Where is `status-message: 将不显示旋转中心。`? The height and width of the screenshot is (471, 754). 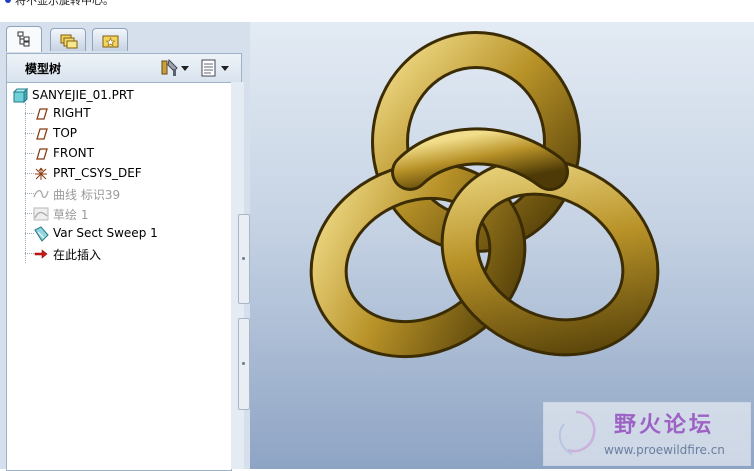 status-message: 将不显示旋转中心。 is located at coordinates (64, 3).